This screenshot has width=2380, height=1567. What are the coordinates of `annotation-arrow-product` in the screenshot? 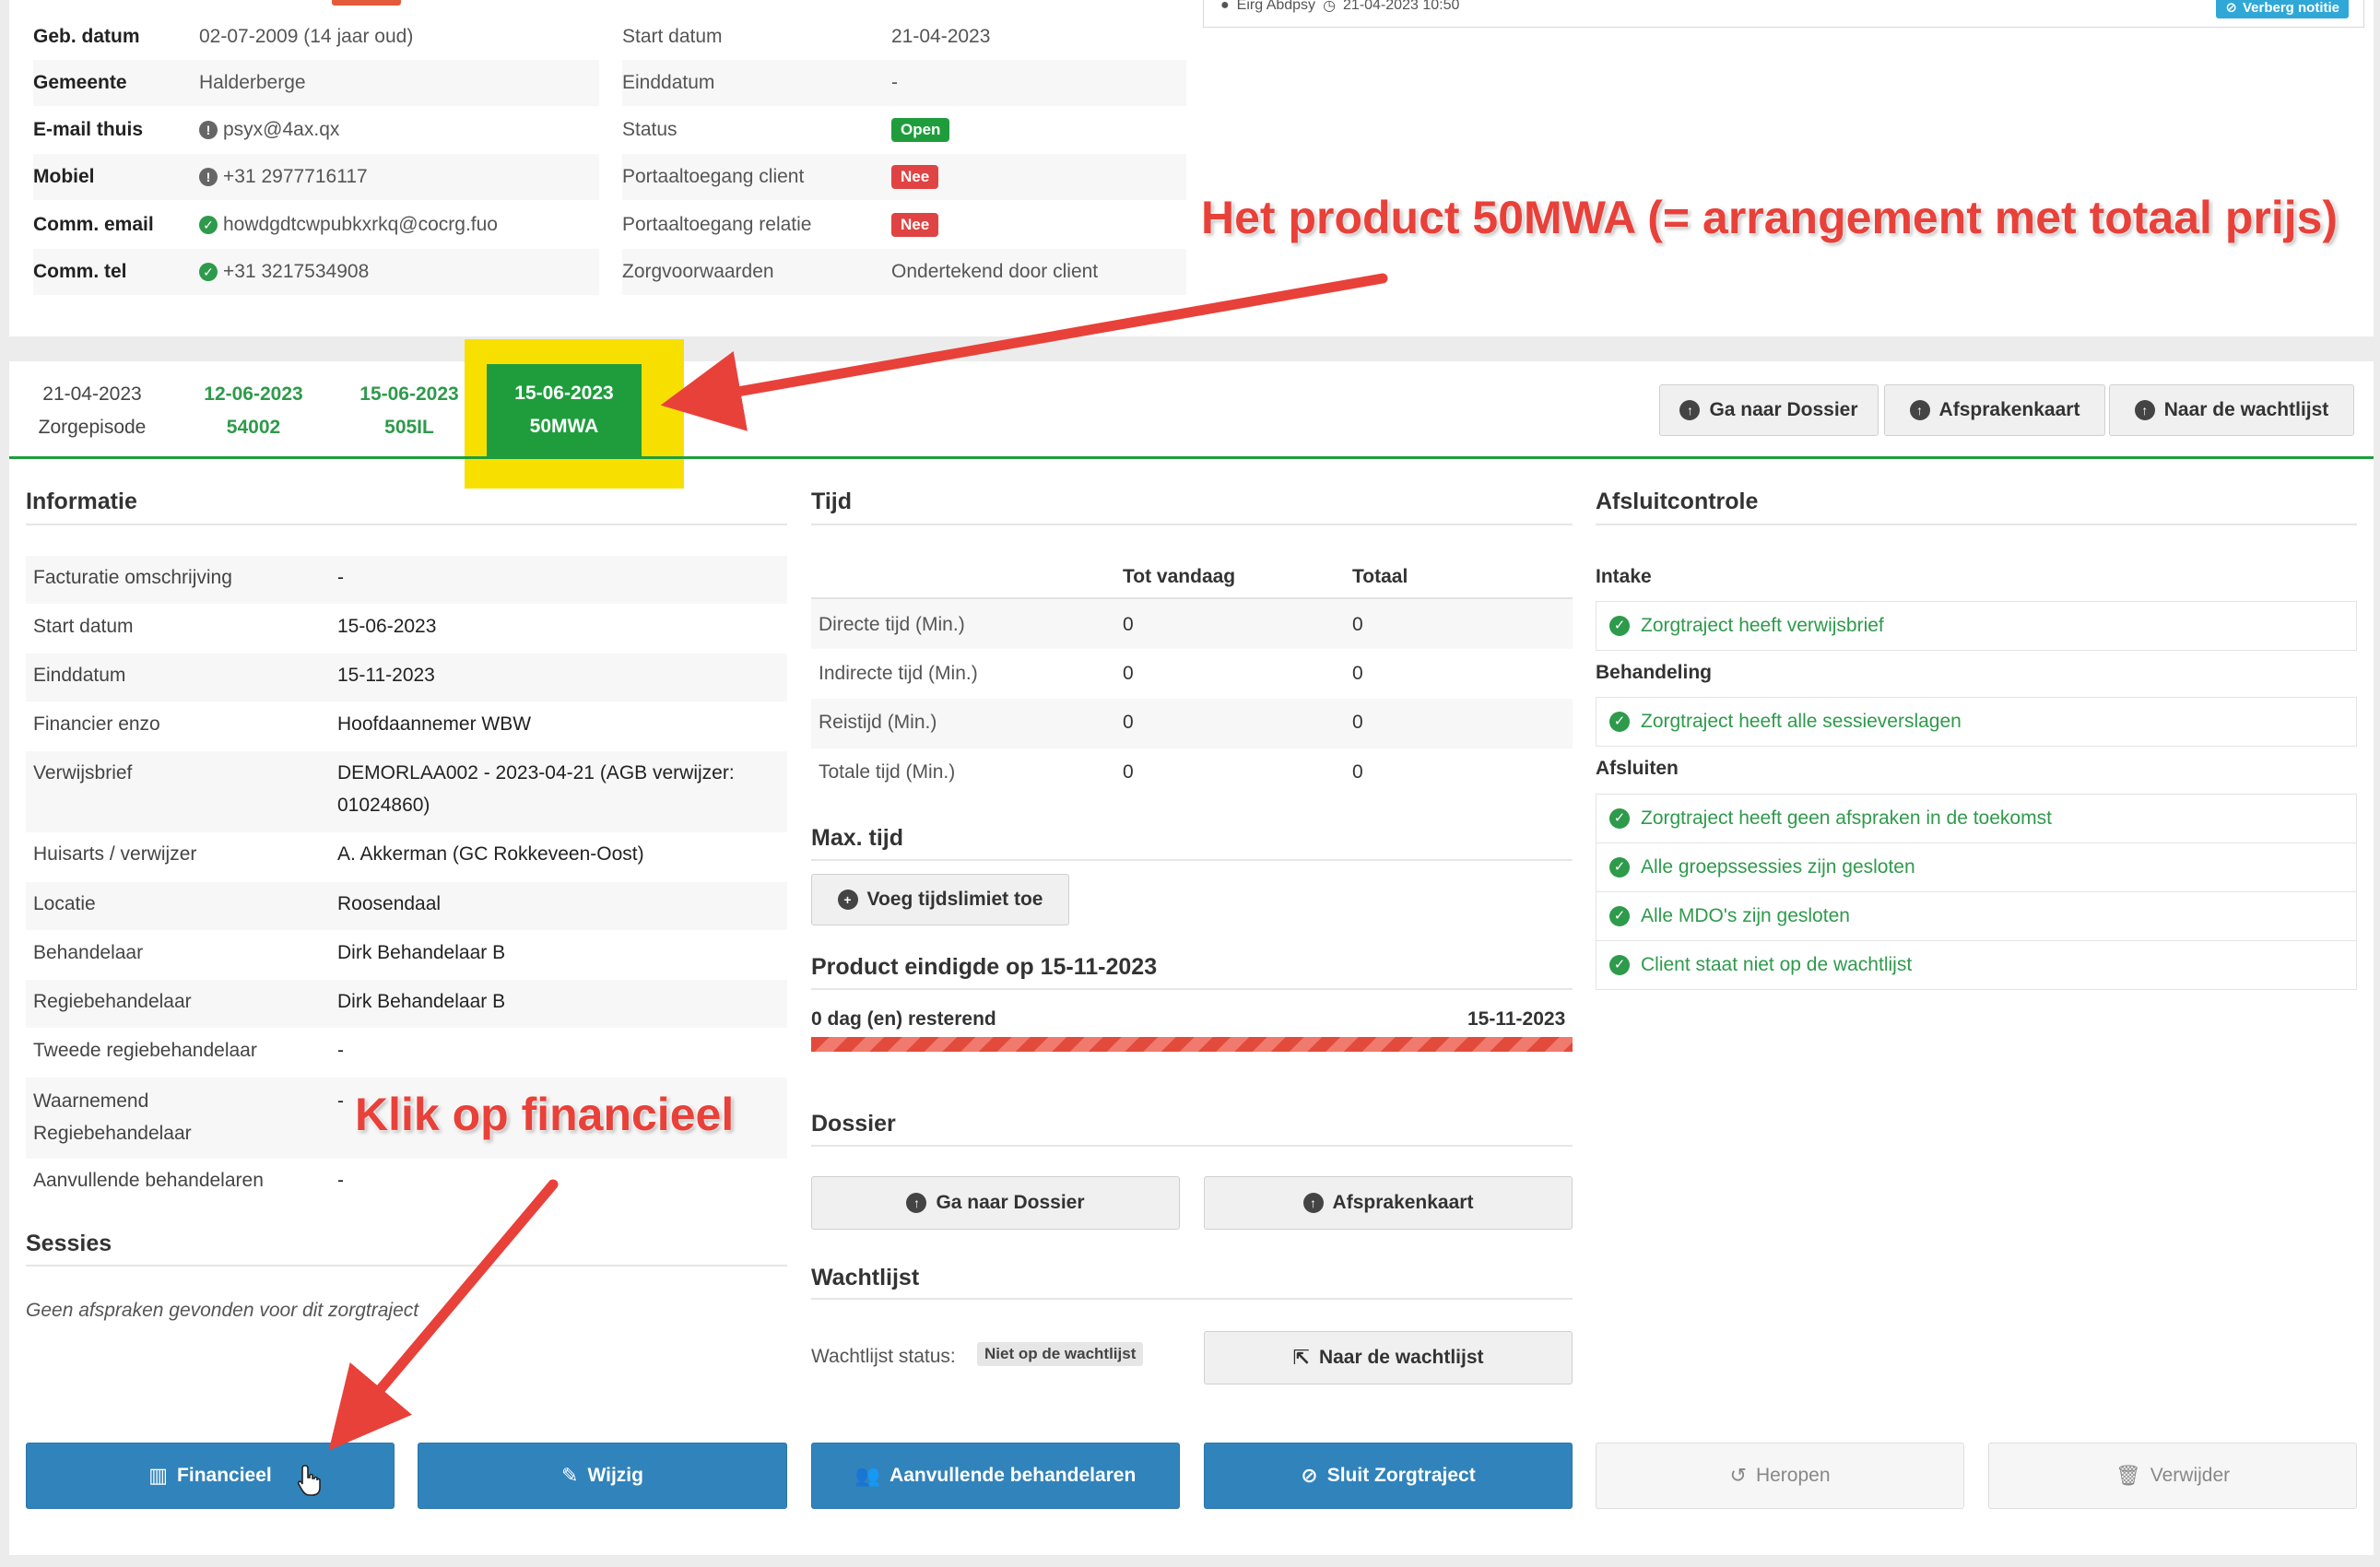 It's located at (1024, 352).